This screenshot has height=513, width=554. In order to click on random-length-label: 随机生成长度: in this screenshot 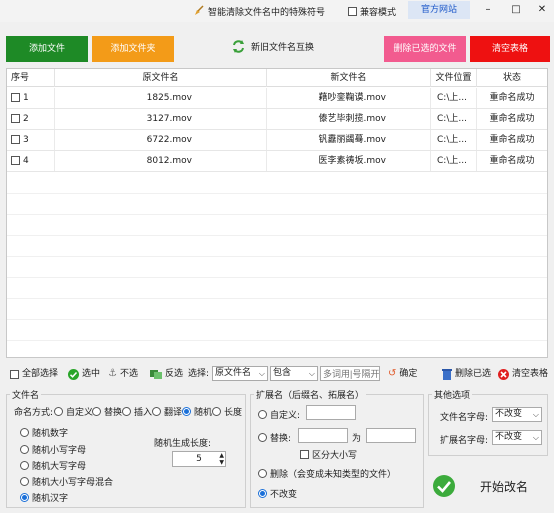, I will do `click(183, 444)`.